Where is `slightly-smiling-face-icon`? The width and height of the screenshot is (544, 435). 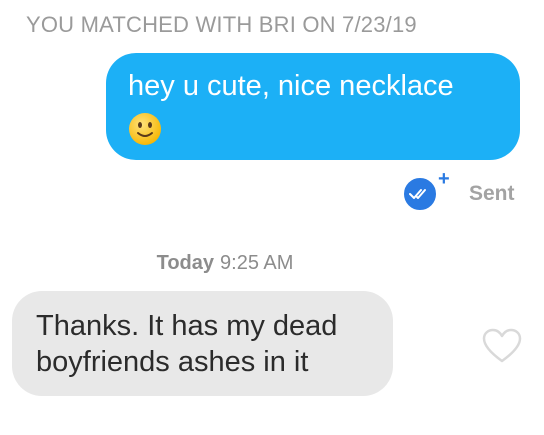 slightly-smiling-face-icon is located at coordinates (145, 133).